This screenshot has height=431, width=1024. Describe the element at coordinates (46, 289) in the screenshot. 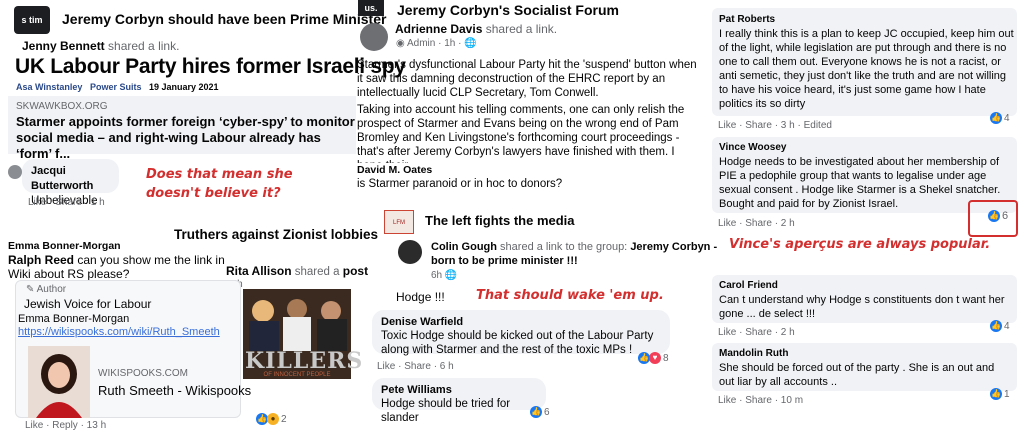

I see `author-label: ✎ Author` at that location.